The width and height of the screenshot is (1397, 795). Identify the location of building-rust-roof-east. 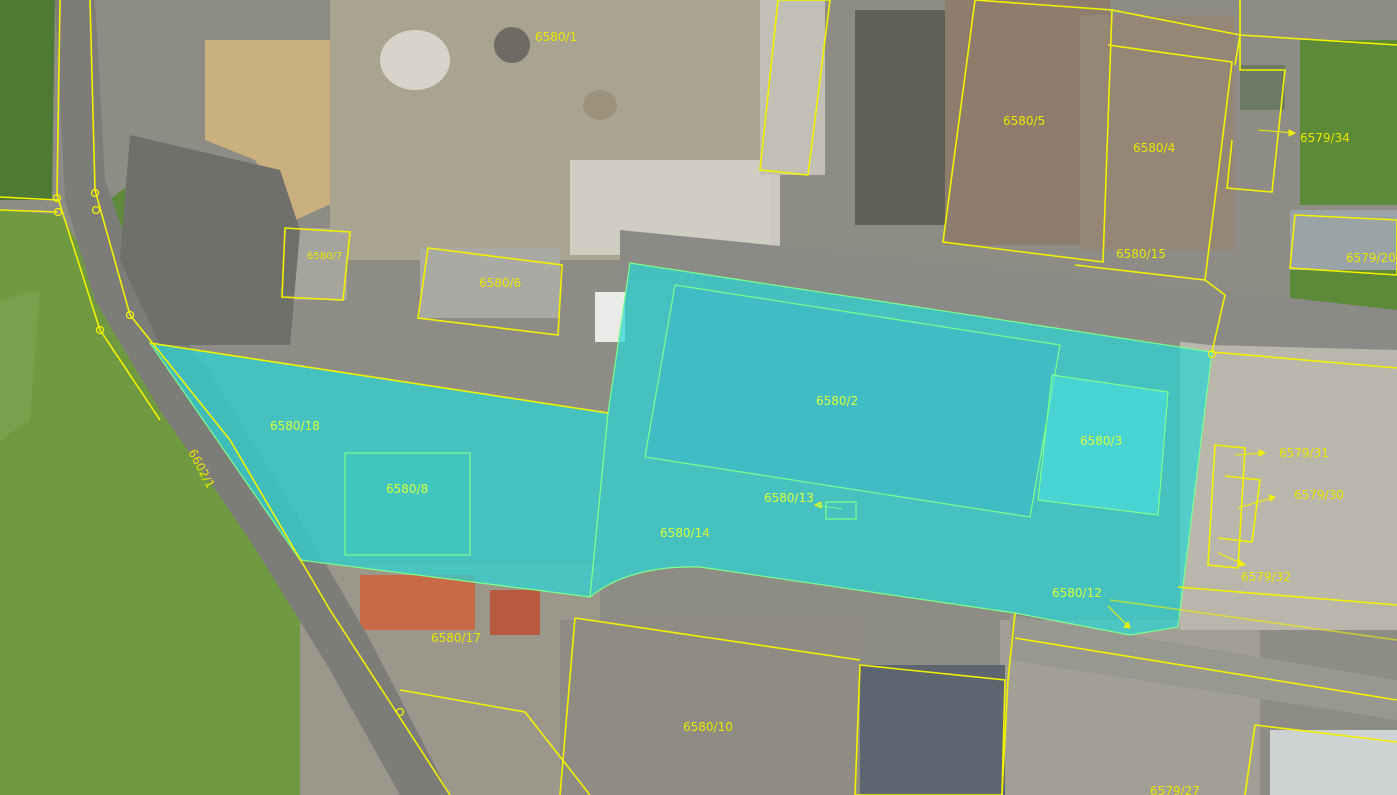
(1157, 132).